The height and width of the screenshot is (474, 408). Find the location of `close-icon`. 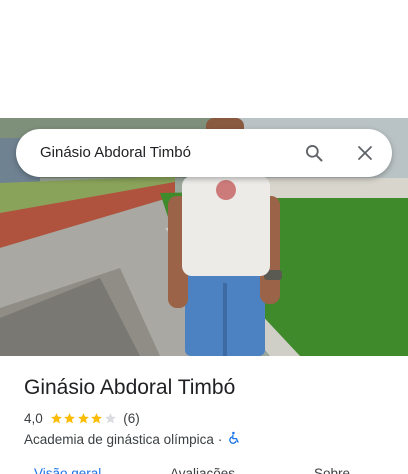

close-icon is located at coordinates (365, 153).